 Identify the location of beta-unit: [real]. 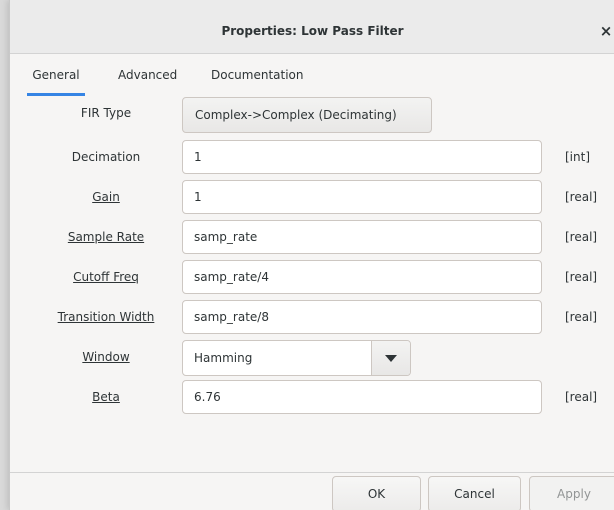
(581, 397).